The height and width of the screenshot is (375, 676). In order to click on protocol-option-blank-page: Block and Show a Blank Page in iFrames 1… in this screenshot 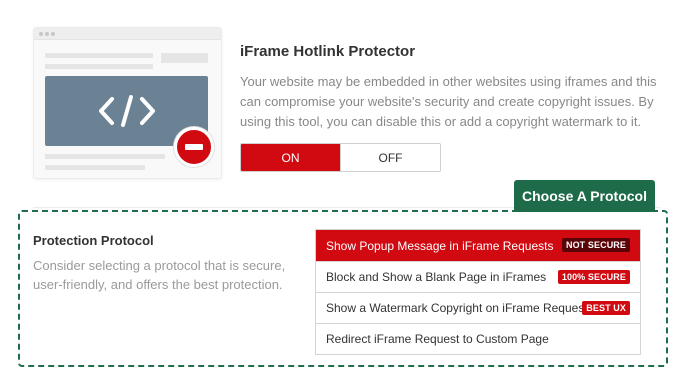, I will do `click(478, 276)`.